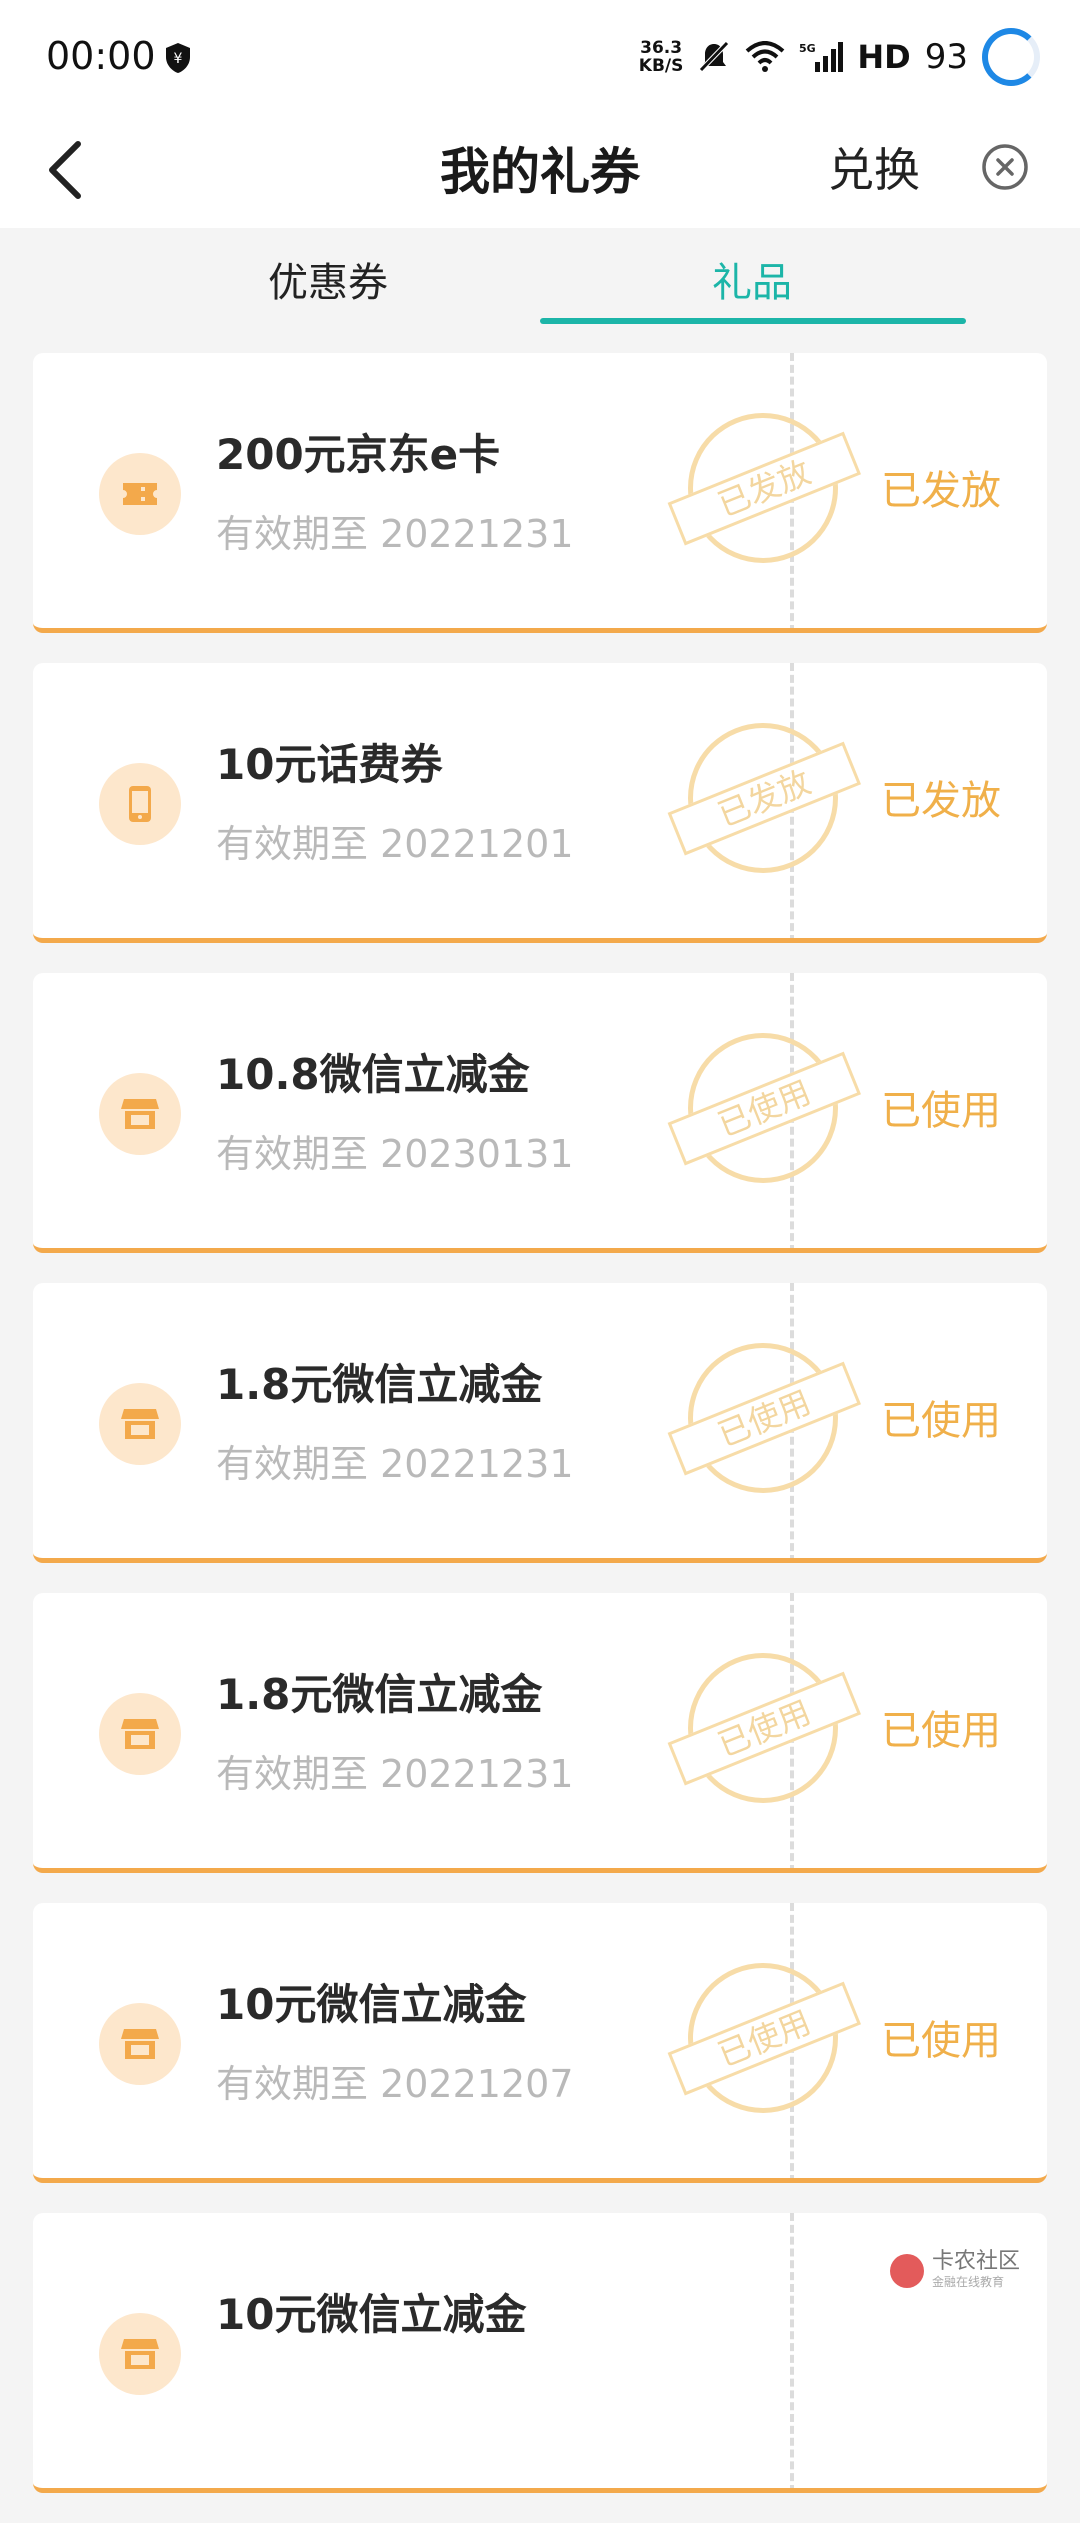  I want to click on gift-title: 10元话费券, so click(329, 764).